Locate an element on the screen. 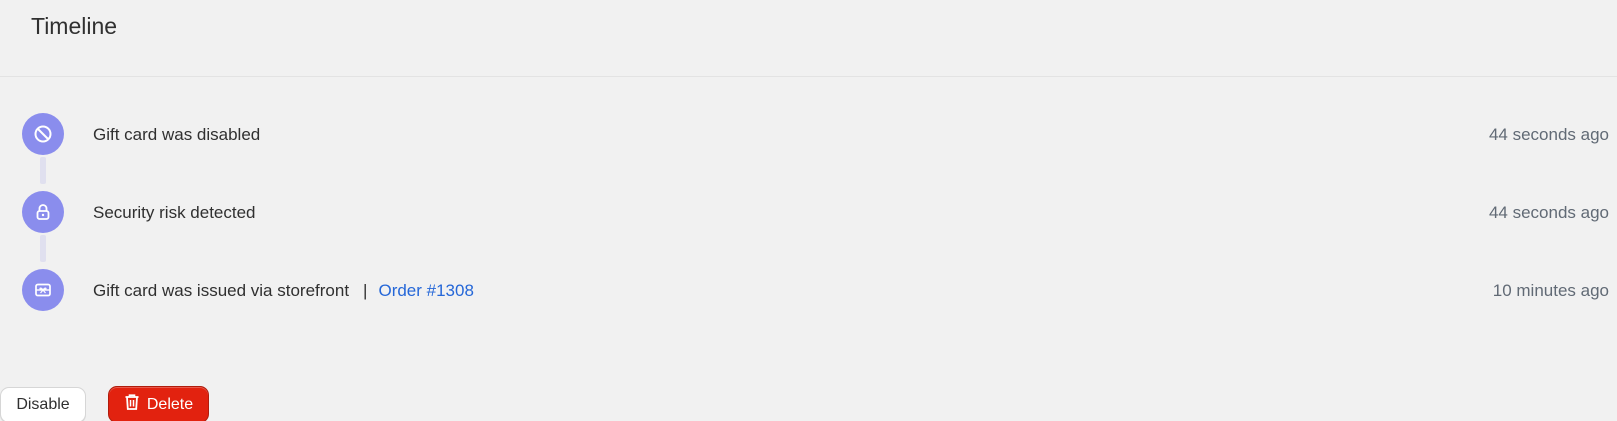 Image resolution: width=1617 pixels, height=421 pixels. disabled-icon is located at coordinates (43, 134).